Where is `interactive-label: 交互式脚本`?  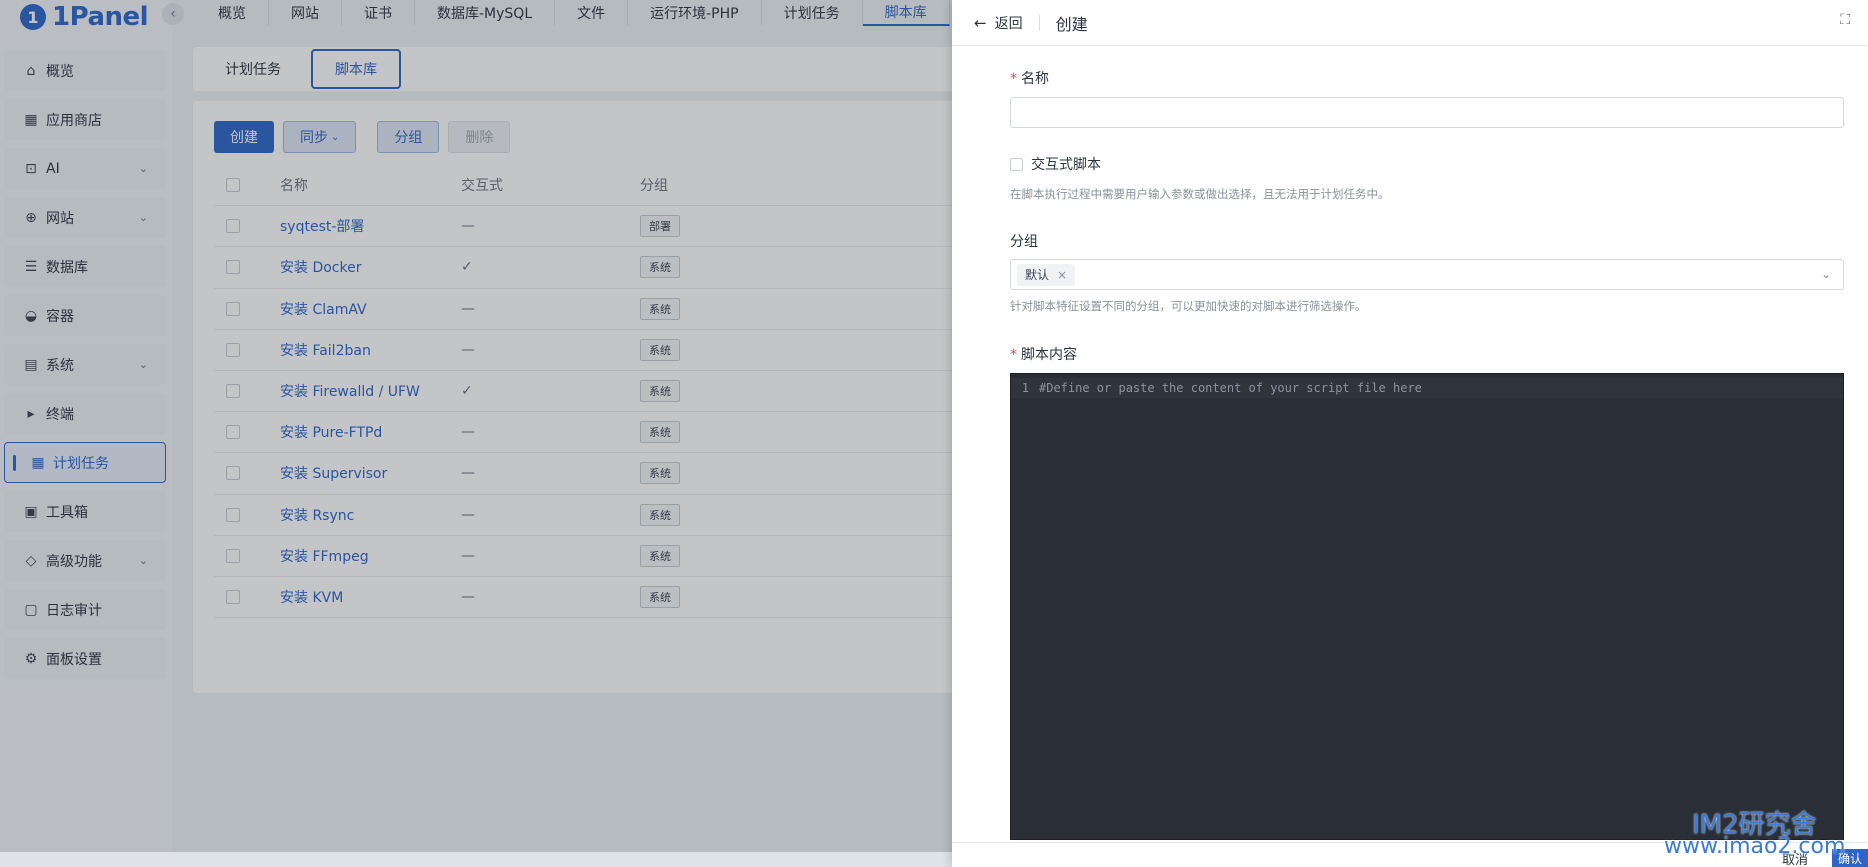 interactive-label: 交互式脚本 is located at coordinates (1066, 165).